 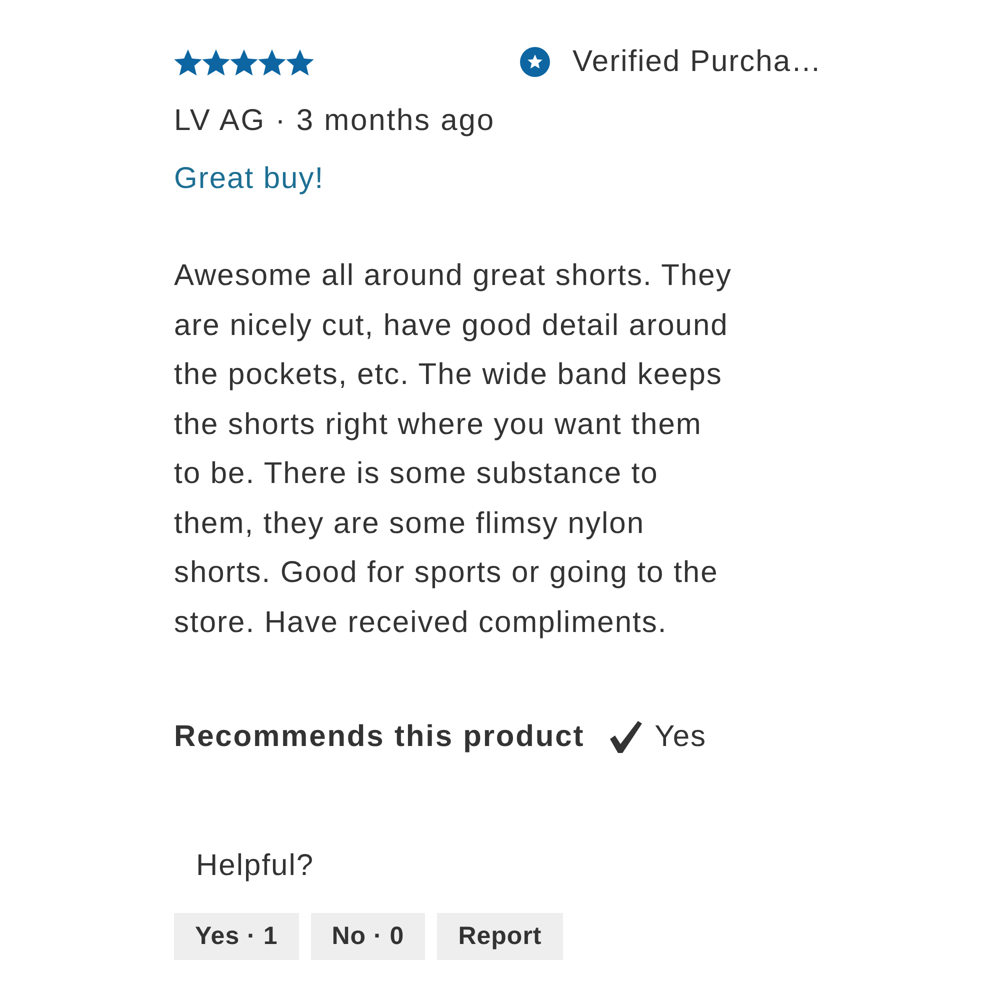 I want to click on recommends-label: Recommends this product, so click(x=379, y=737).